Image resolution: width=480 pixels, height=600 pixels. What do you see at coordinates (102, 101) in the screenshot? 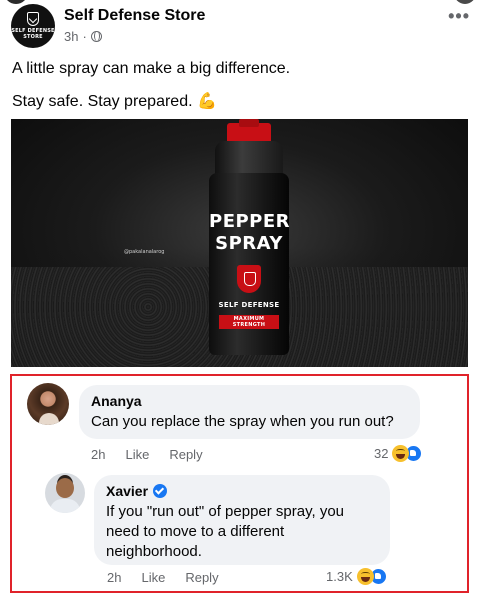
I see `caption-line-2-text: Stay safe. Stay prepared.` at bounding box center [102, 101].